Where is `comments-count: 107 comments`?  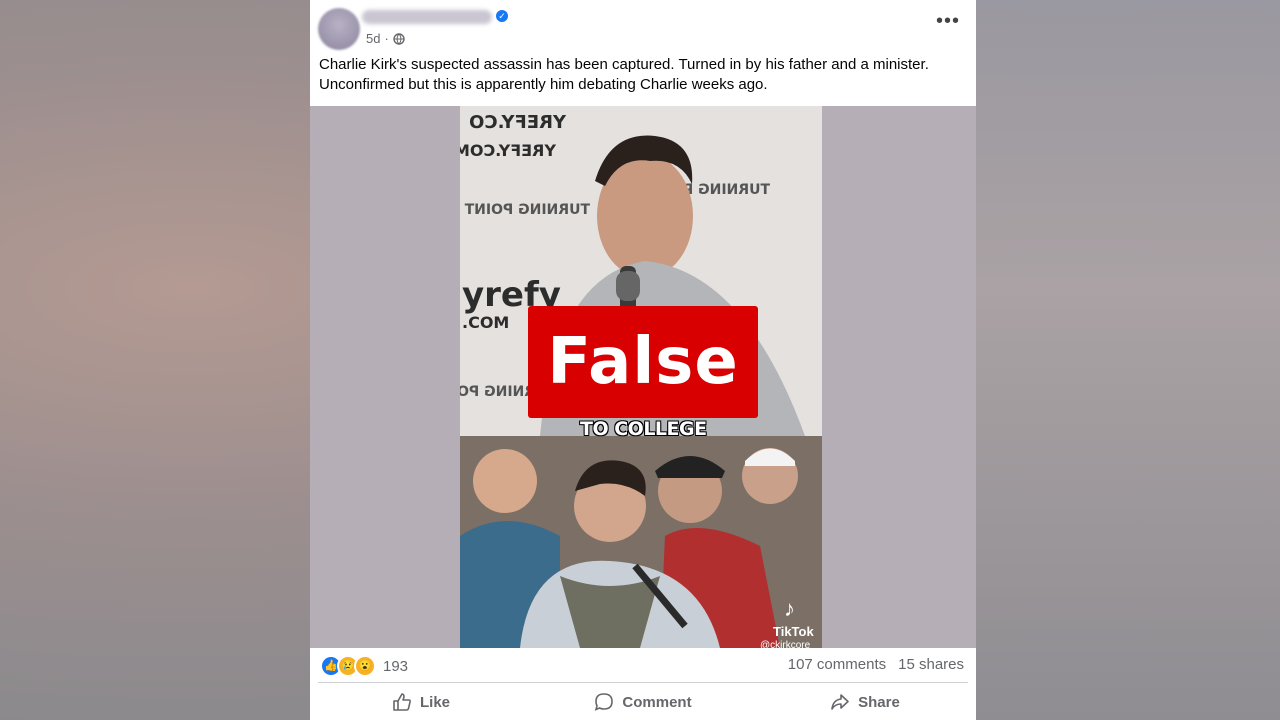
comments-count: 107 comments is located at coordinates (837, 664).